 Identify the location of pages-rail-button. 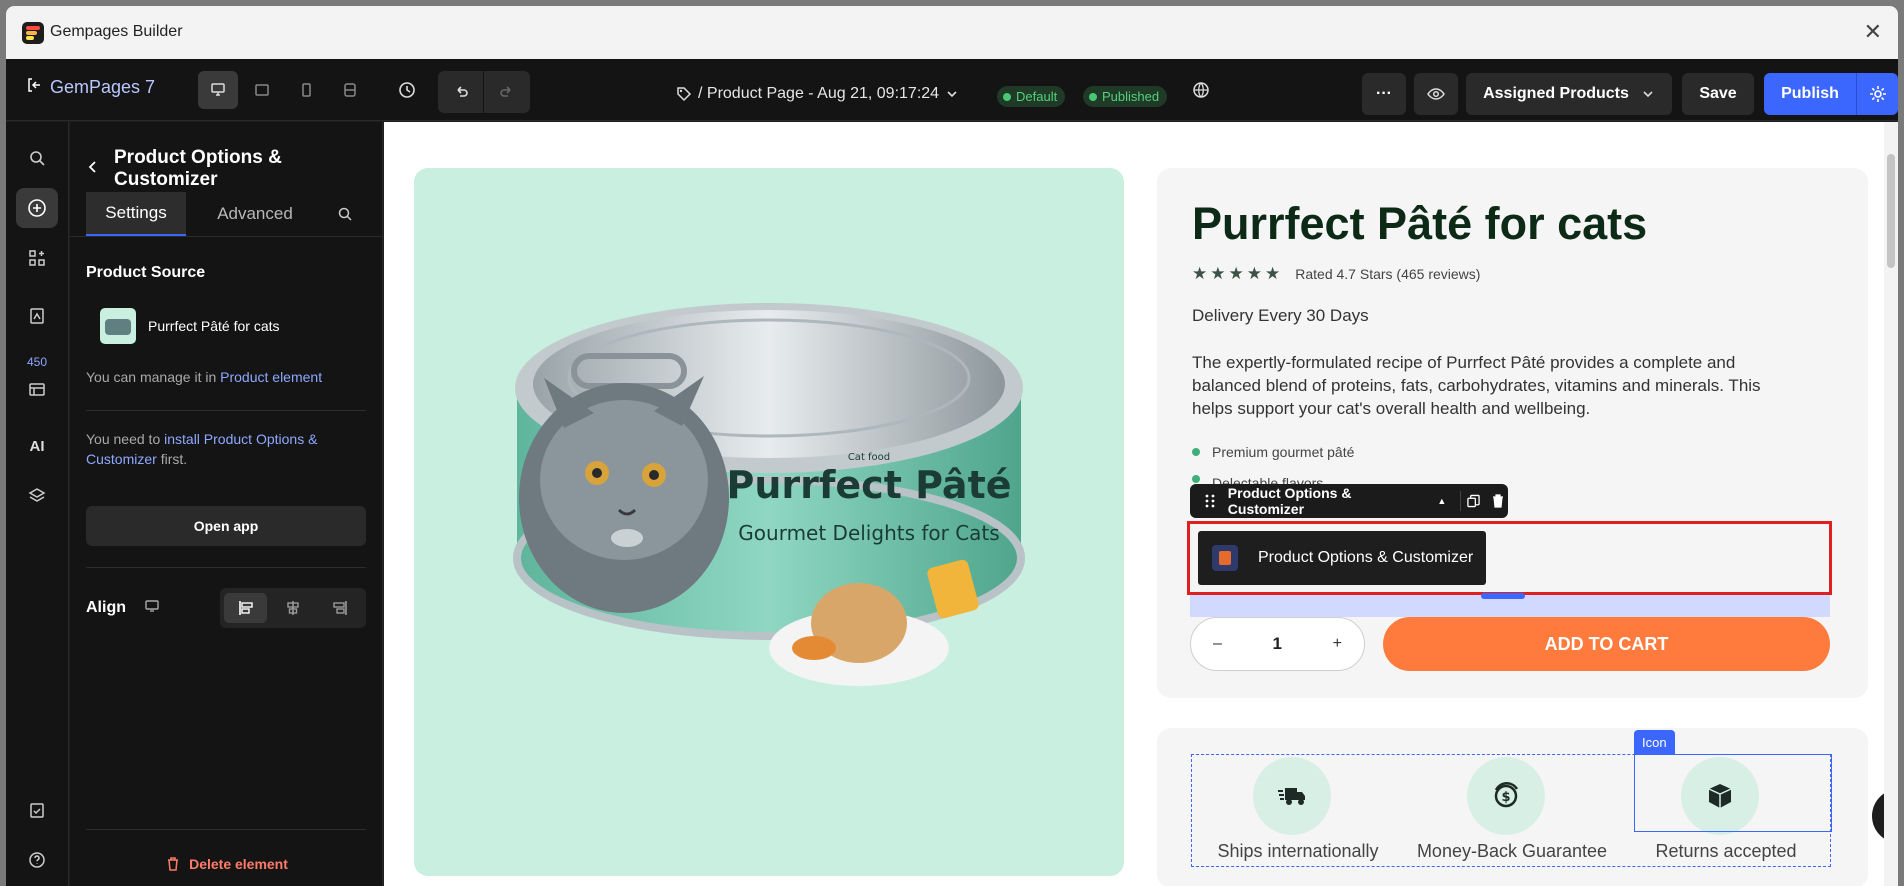
(37, 316).